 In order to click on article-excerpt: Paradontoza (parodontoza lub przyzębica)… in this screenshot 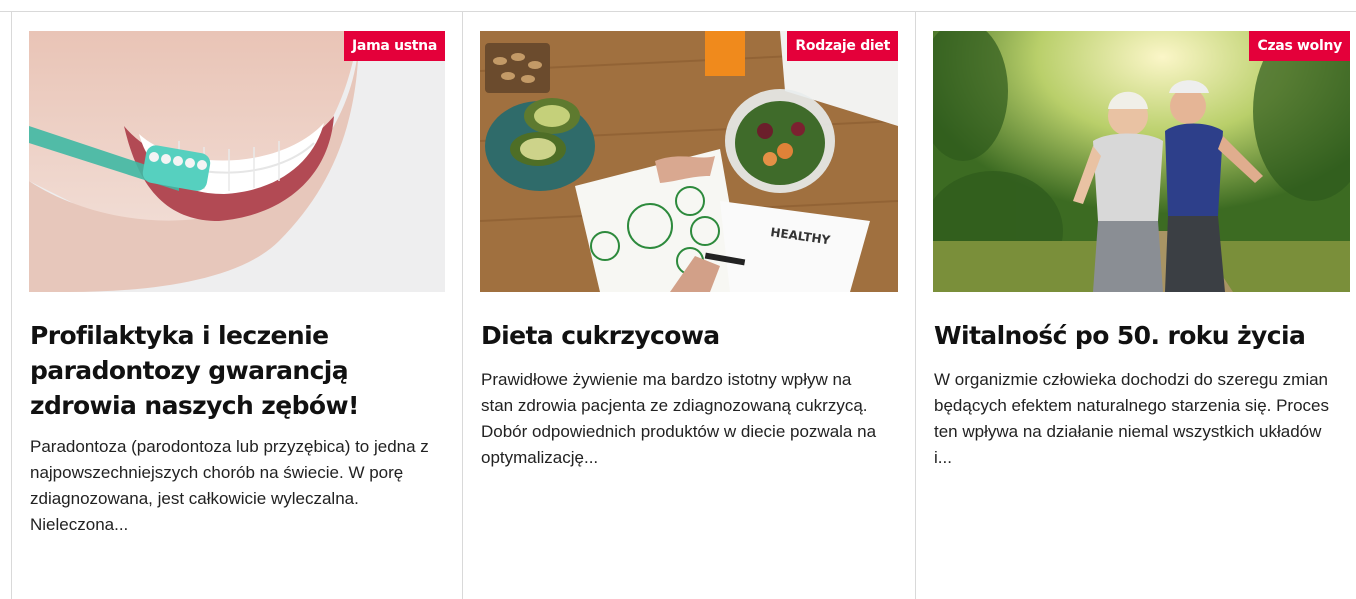, I will do `click(229, 485)`.